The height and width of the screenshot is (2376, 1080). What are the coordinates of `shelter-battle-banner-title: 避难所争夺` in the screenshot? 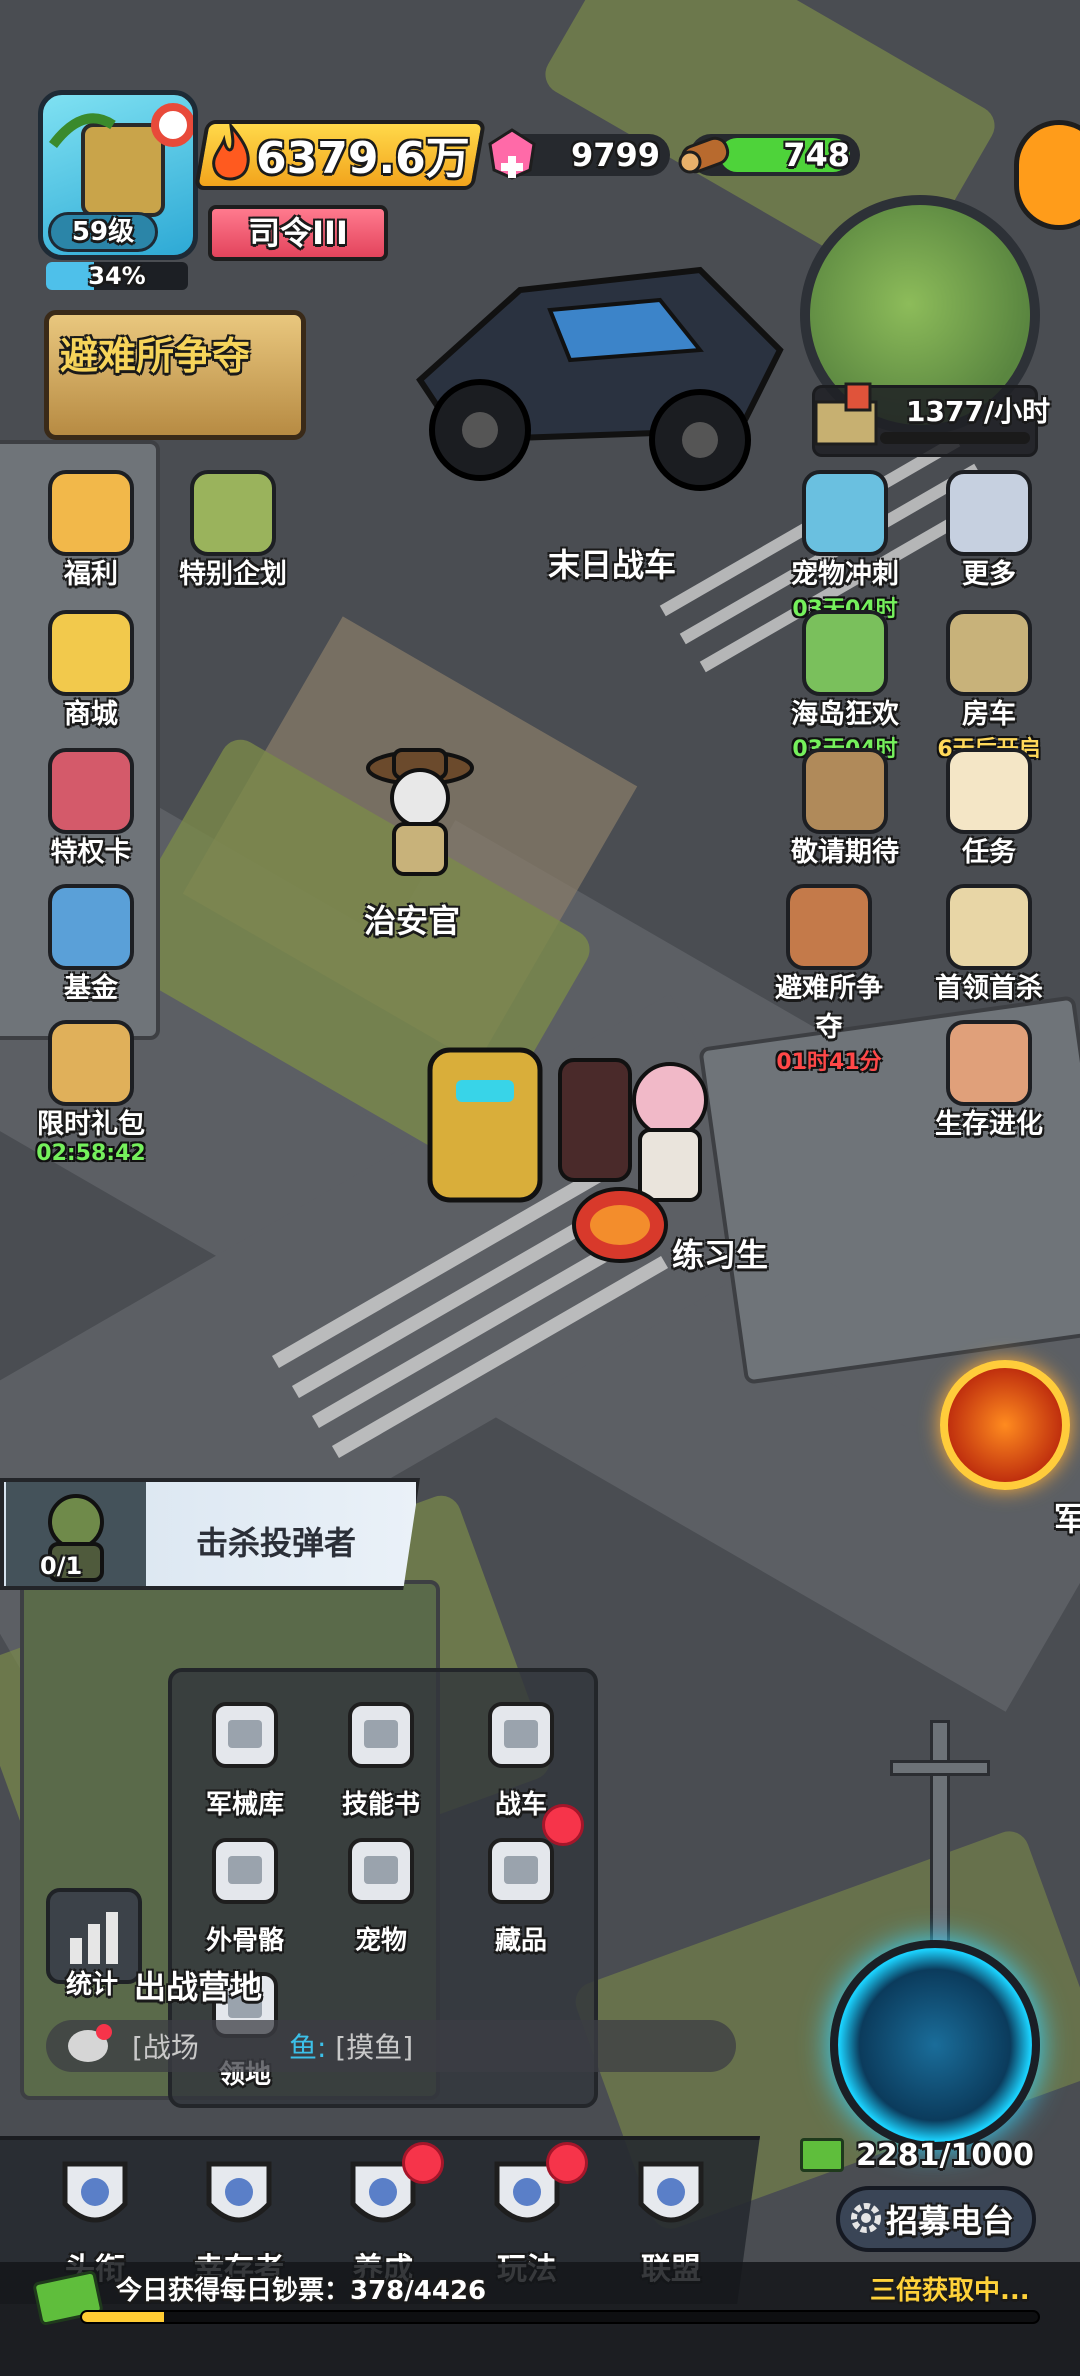 It's located at (155, 356).